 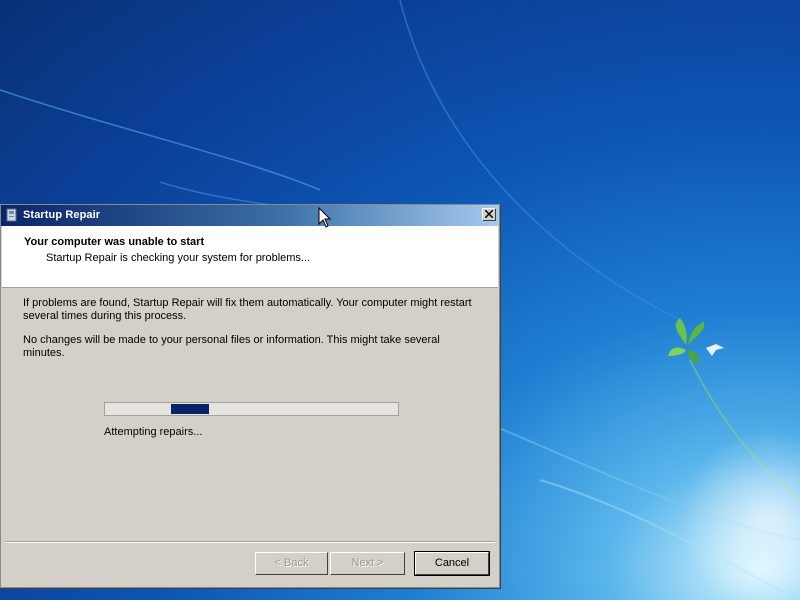 I want to click on progress-bar, so click(x=251, y=409).